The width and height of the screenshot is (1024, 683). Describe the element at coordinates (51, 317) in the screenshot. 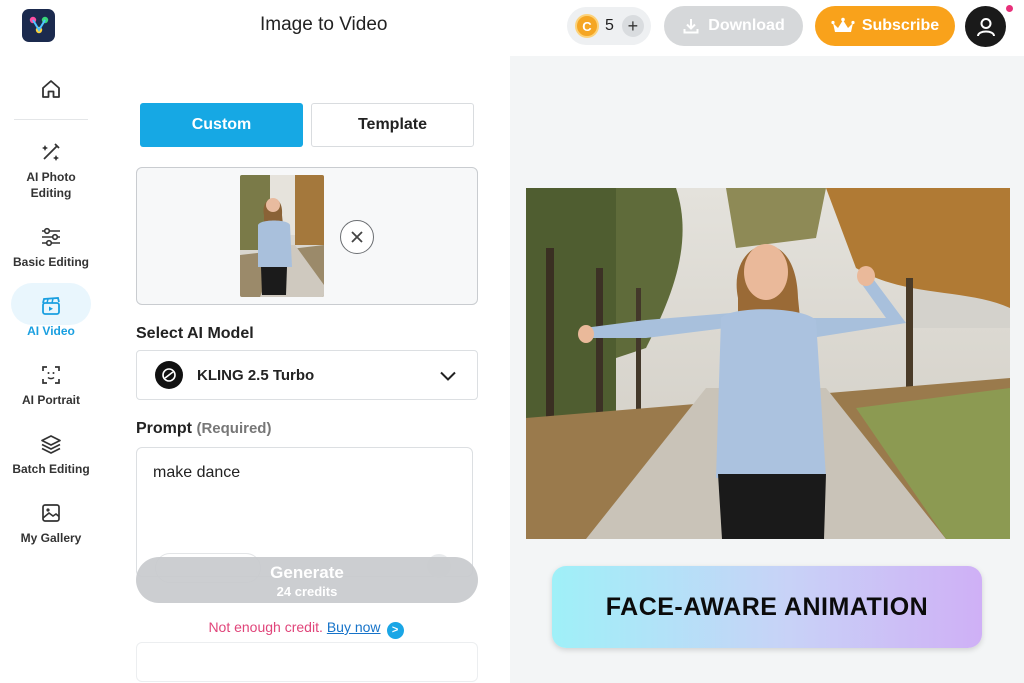

I see `sidebar-item-ai-video: AI Video` at that location.